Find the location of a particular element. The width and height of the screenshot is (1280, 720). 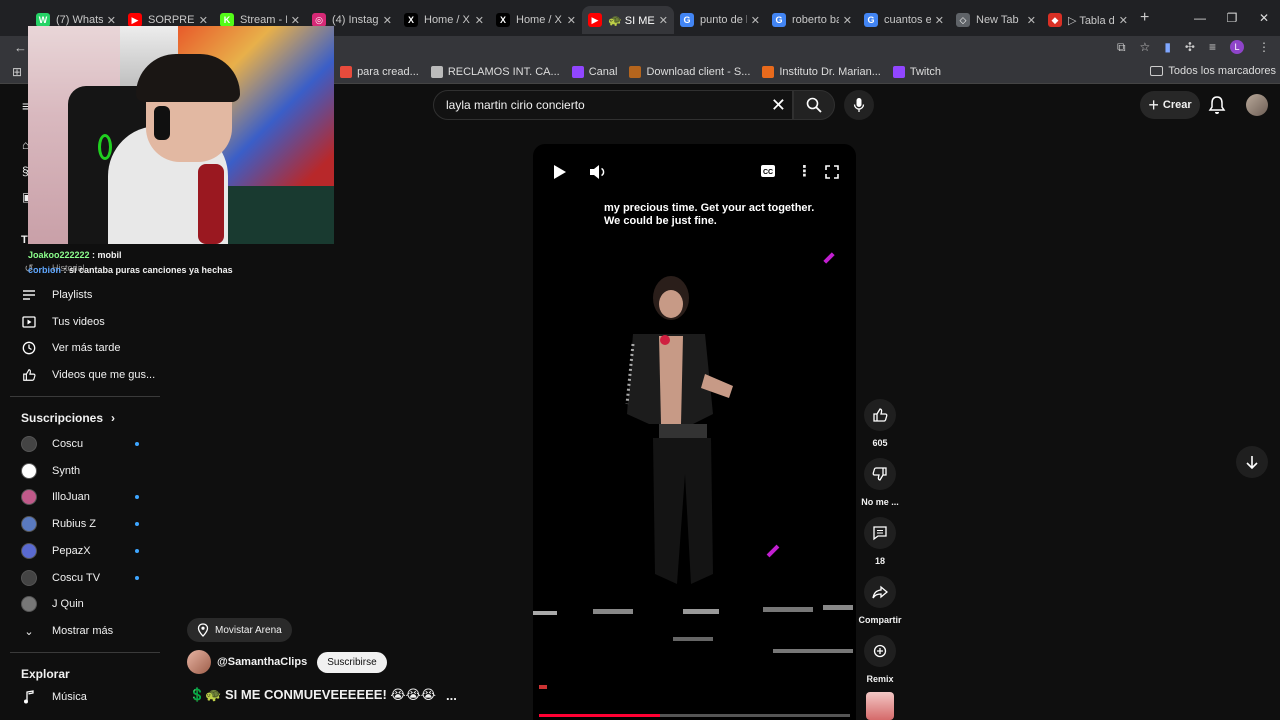

new-tab-icon: + is located at coordinates (1144, 18).